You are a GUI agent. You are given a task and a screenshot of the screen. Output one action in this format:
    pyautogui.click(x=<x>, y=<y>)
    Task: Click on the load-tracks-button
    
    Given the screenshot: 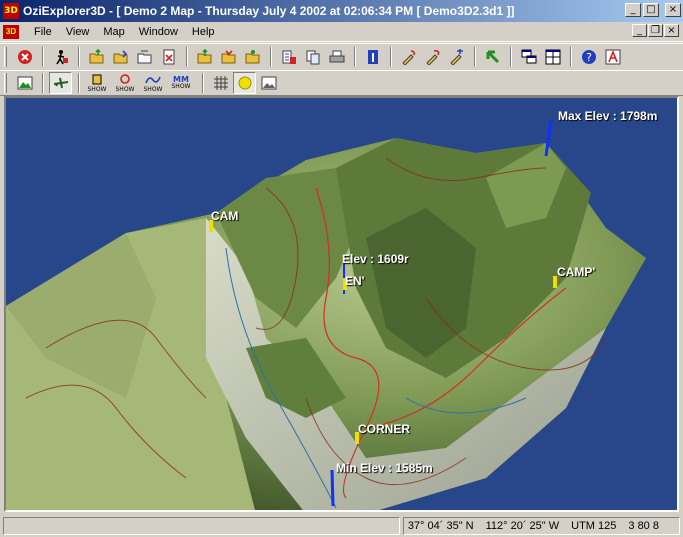 What is the action you would take?
    pyautogui.click(x=228, y=57)
    